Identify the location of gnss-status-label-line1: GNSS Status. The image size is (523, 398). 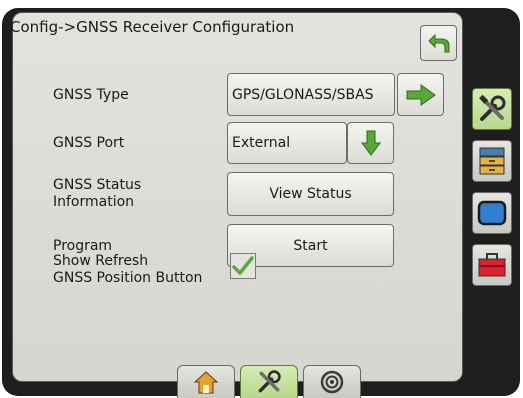
(97, 185).